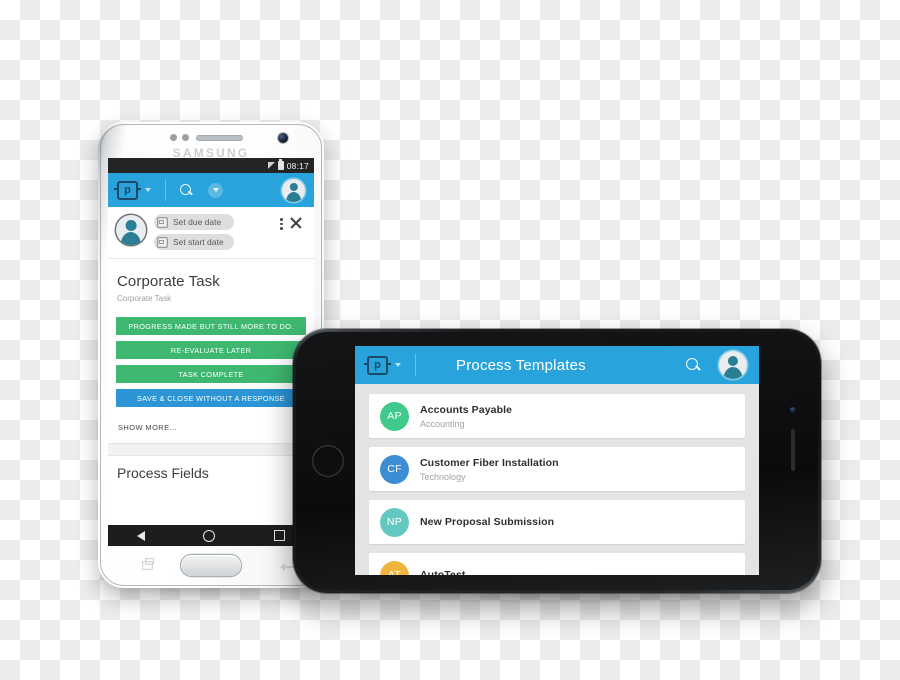 This screenshot has width=900, height=680. What do you see at coordinates (147, 565) in the screenshot?
I see `capacitive-recents-key` at bounding box center [147, 565].